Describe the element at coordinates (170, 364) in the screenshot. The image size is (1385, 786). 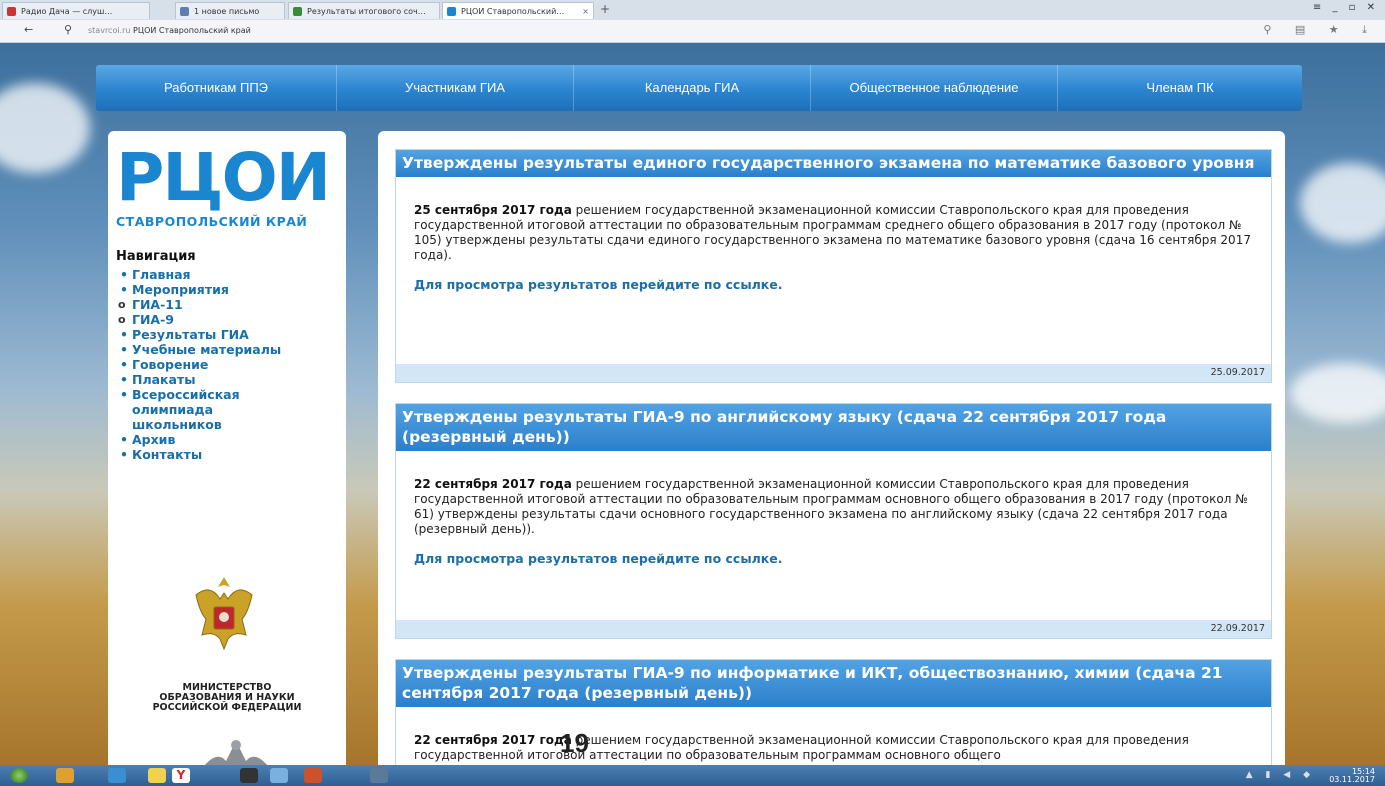
I see `nav-item-label: Говорение` at that location.